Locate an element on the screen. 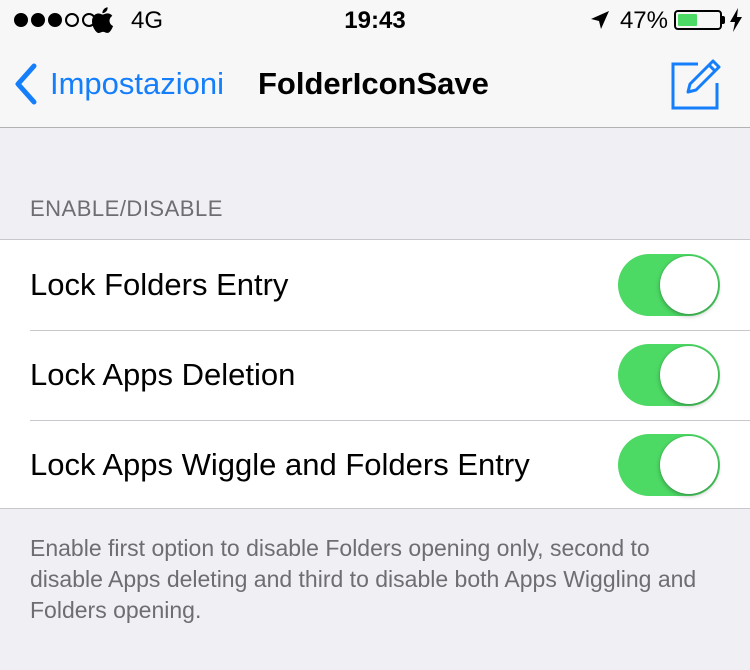 This screenshot has height=670, width=750. status-bar: 4G 19:43 47% is located at coordinates (375, 20).